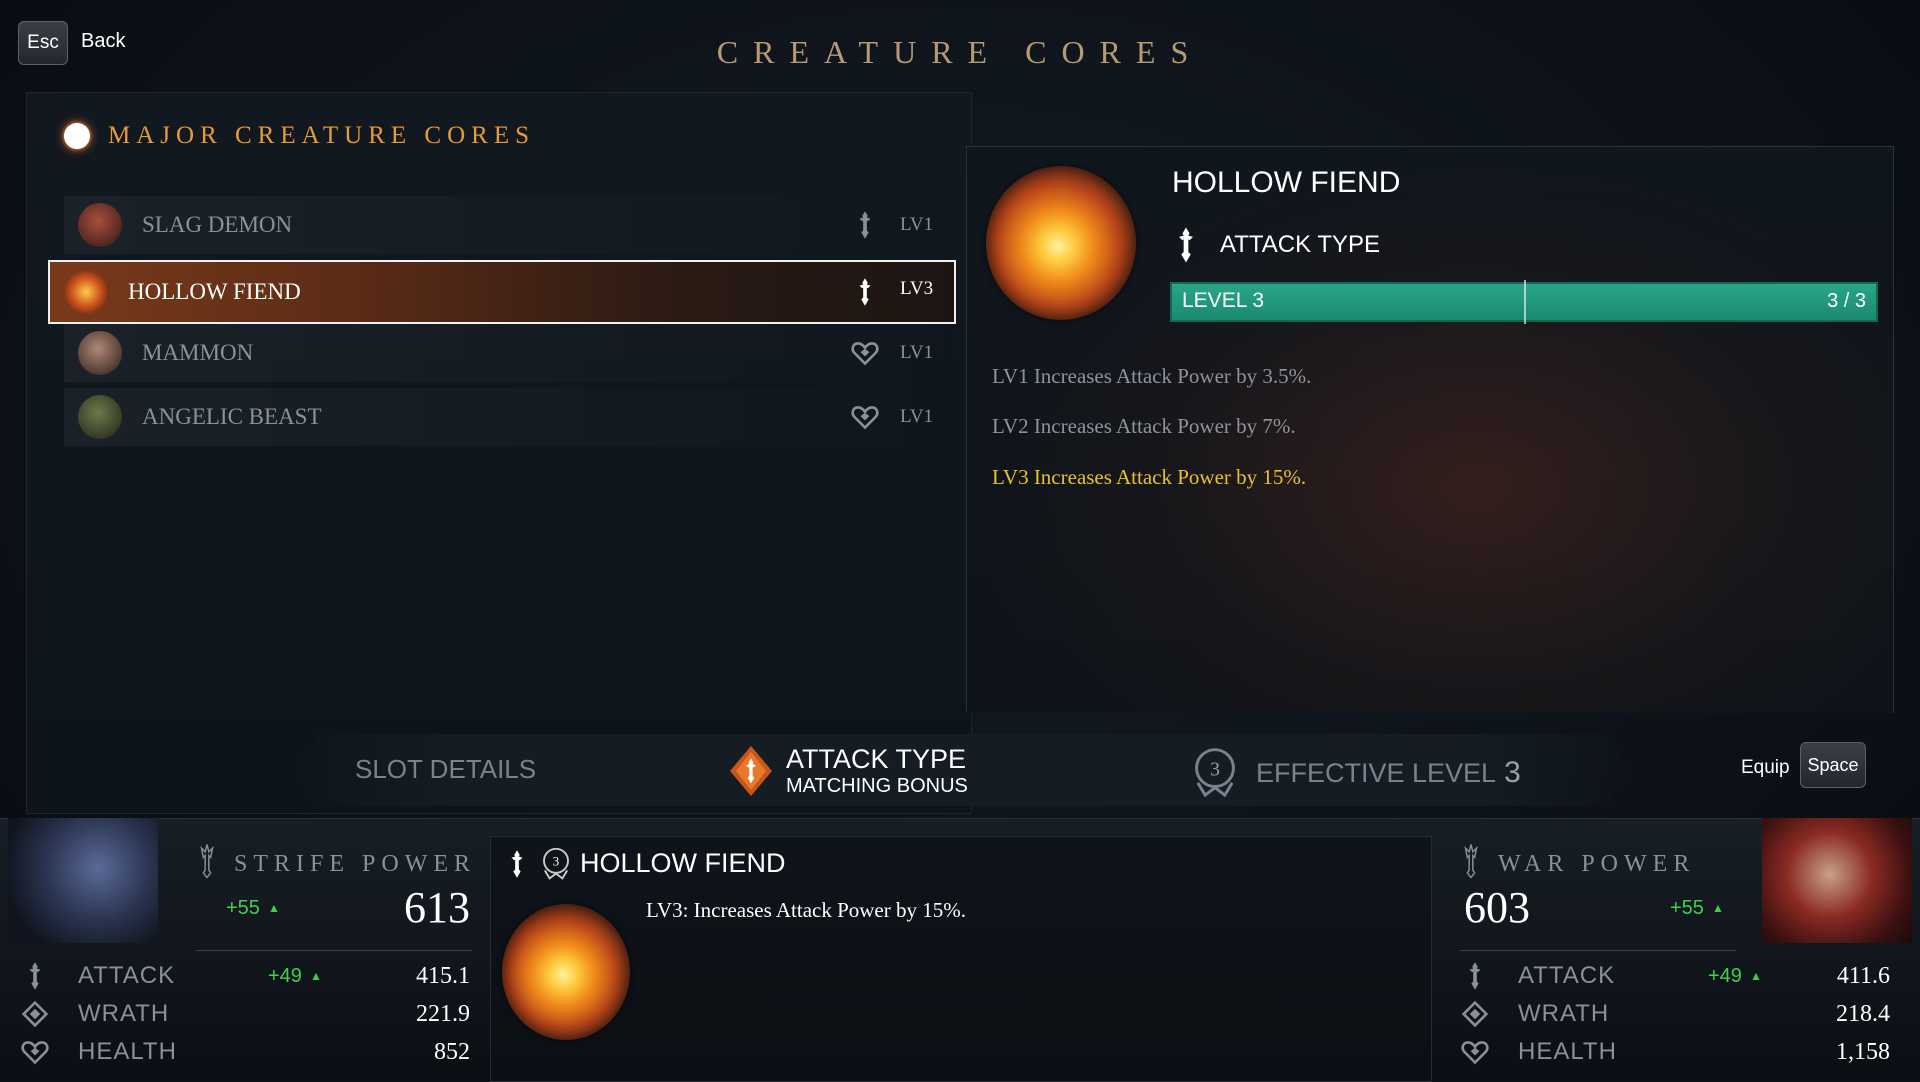 The image size is (1920, 1082). Describe the element at coordinates (86, 292) in the screenshot. I see `hollow-fiend-thumbnail` at that location.